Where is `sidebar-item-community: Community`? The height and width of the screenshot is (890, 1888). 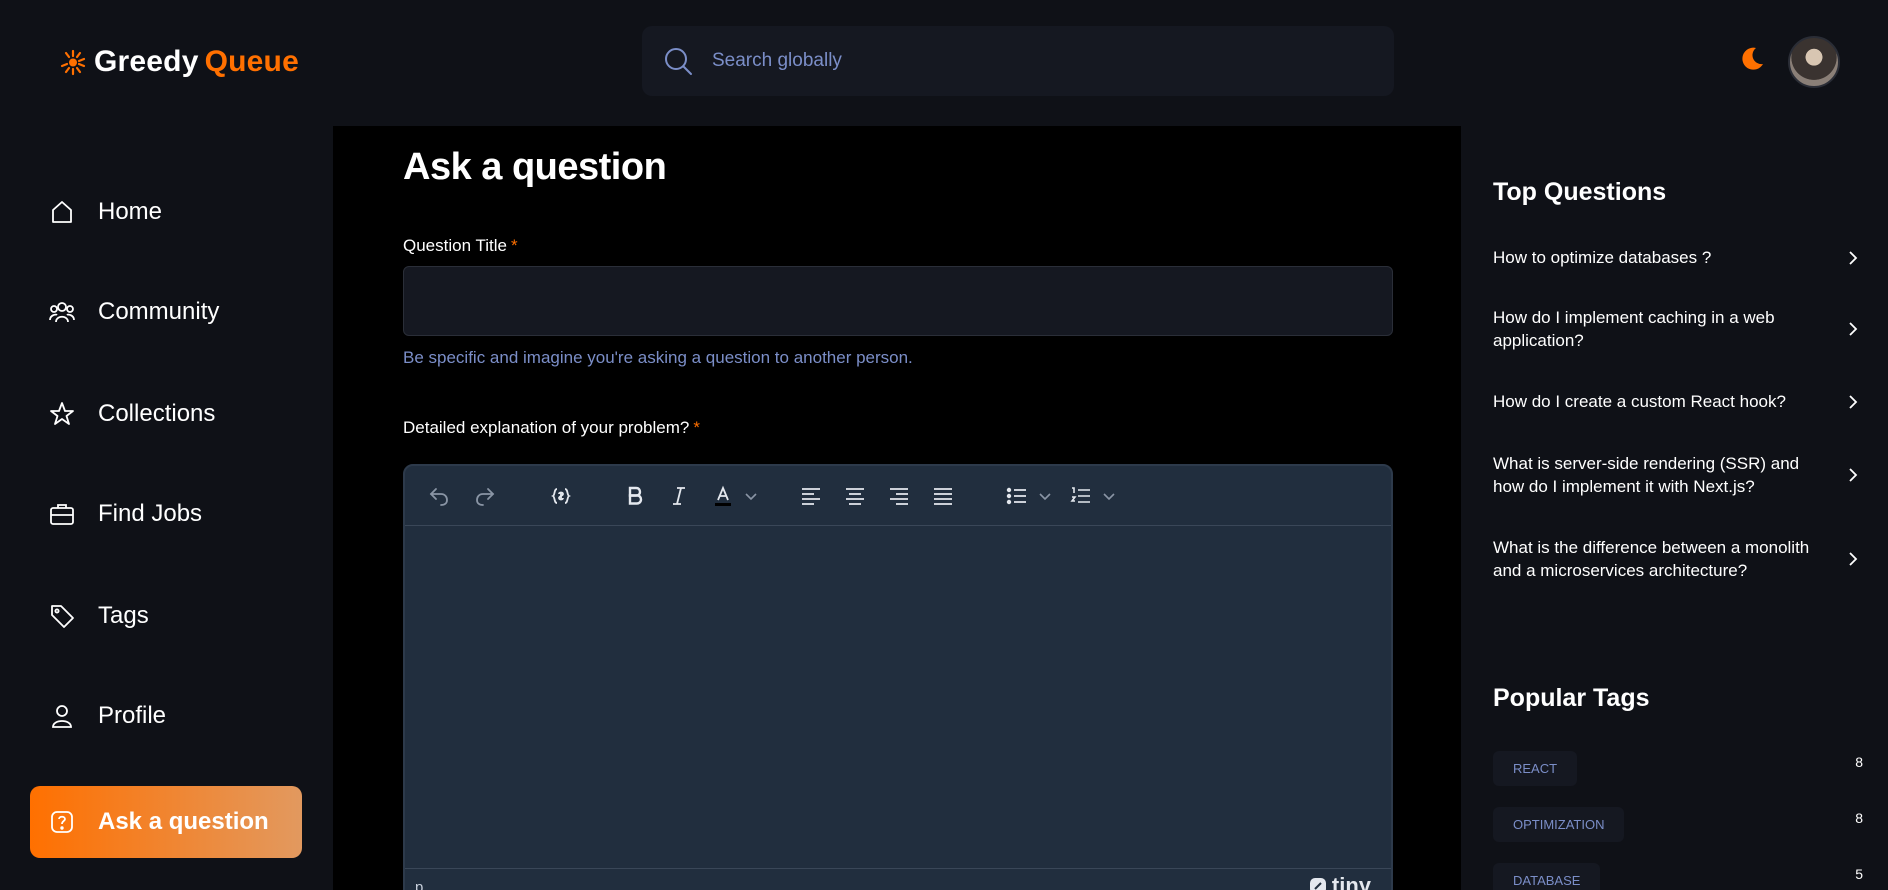
sidebar-item-community: Community is located at coordinates (166, 312).